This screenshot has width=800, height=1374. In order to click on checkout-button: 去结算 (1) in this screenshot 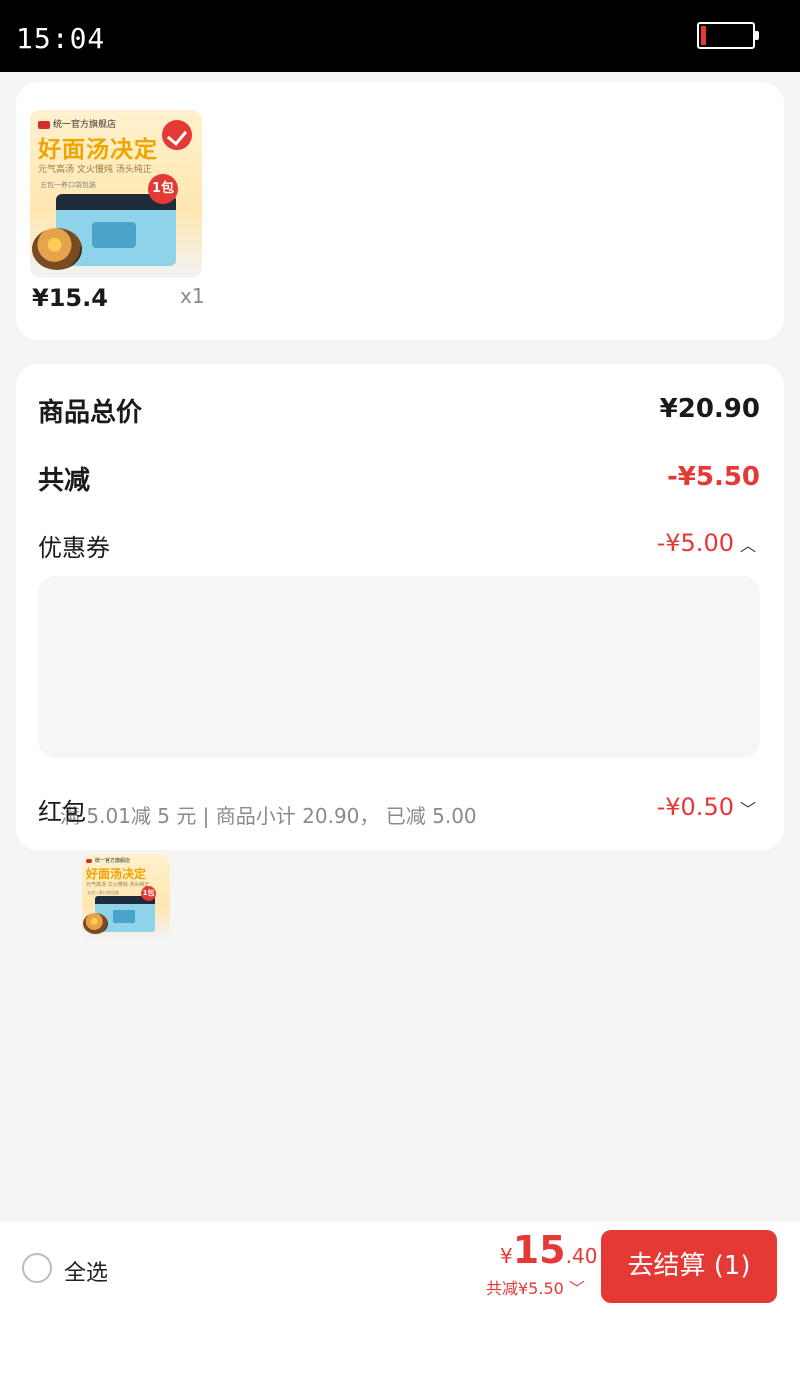, I will do `click(689, 1266)`.